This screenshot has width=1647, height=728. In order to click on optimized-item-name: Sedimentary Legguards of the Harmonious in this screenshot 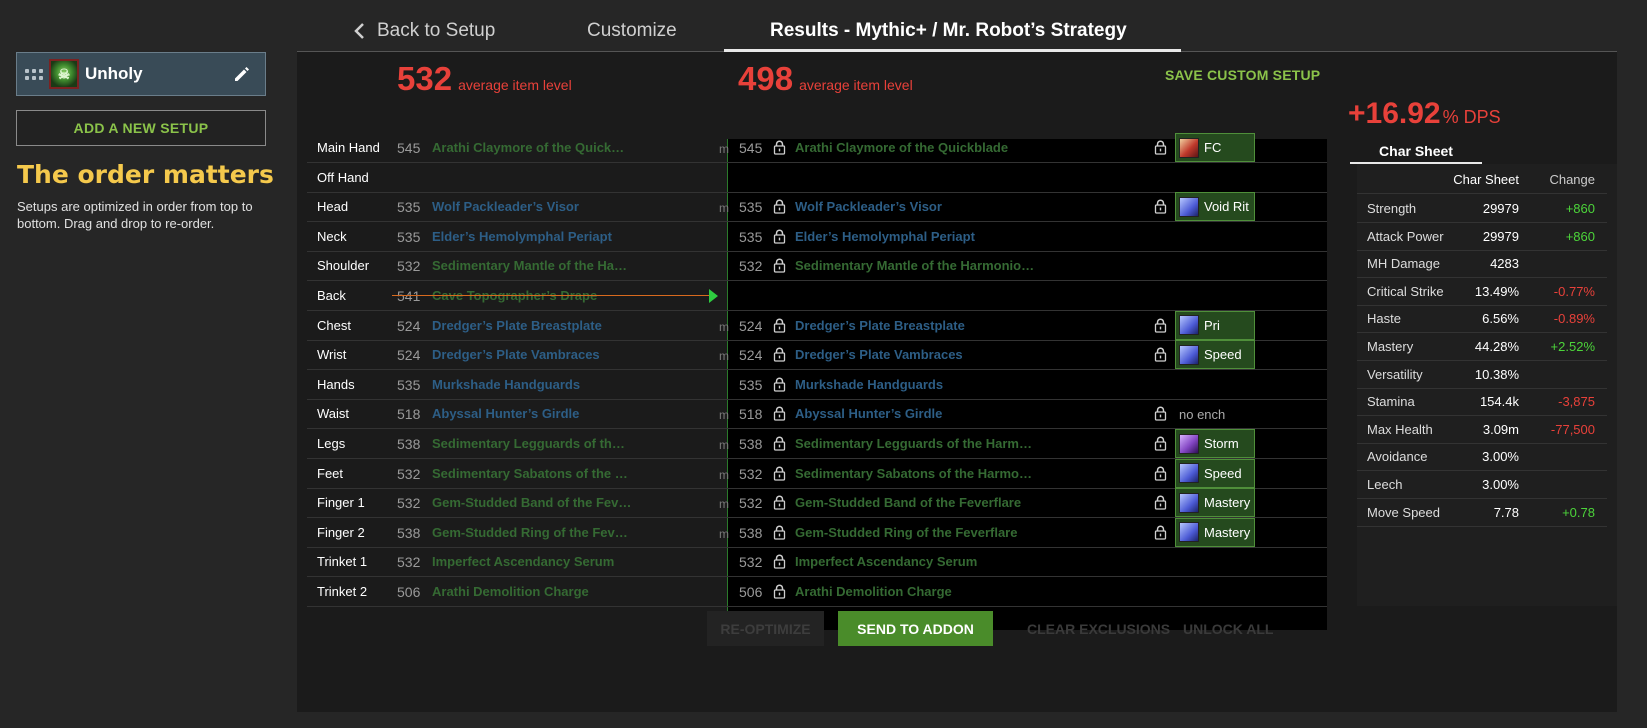, I will do `click(915, 443)`.